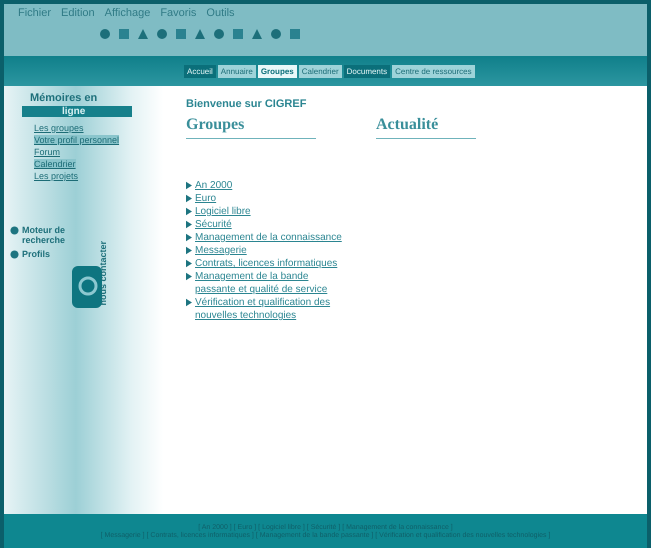  I want to click on welcome-heading: Bienvenue sur CIGREF, so click(247, 104).